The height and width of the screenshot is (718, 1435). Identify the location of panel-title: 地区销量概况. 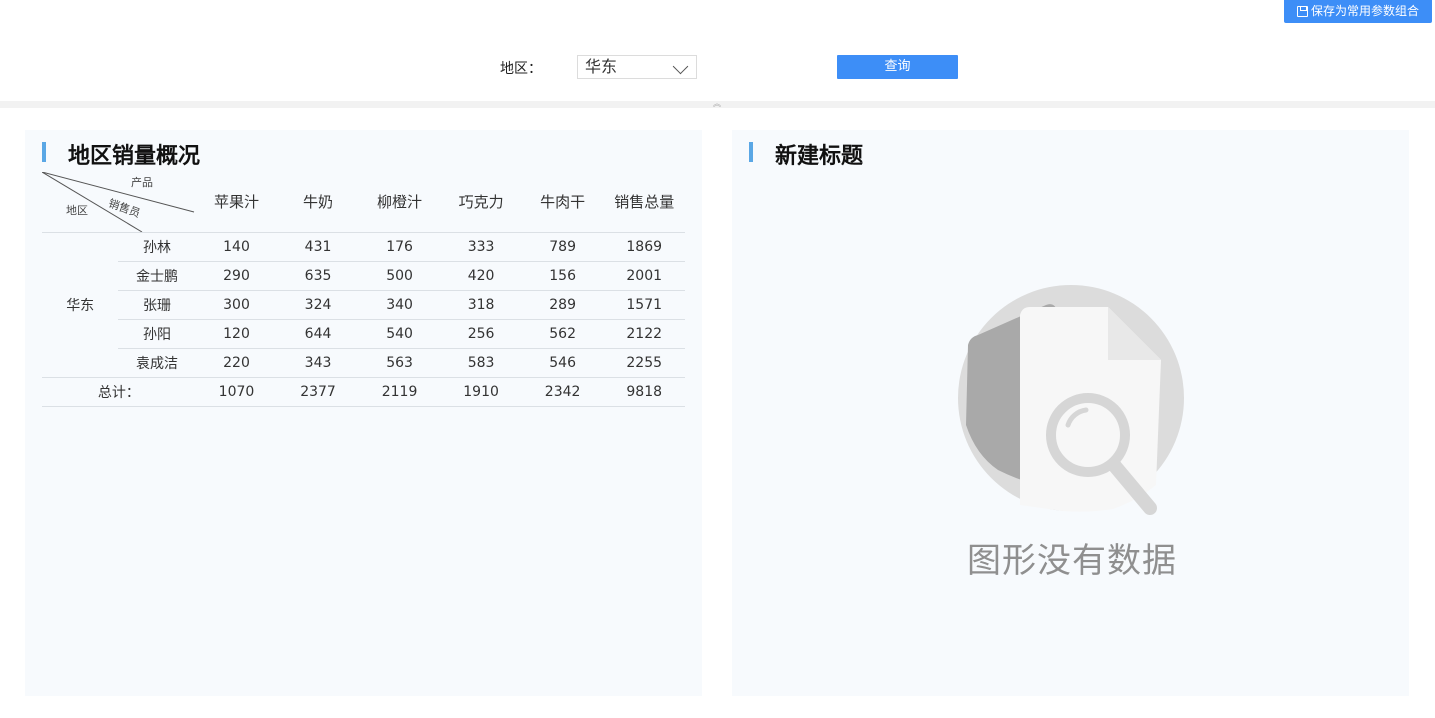
(134, 156).